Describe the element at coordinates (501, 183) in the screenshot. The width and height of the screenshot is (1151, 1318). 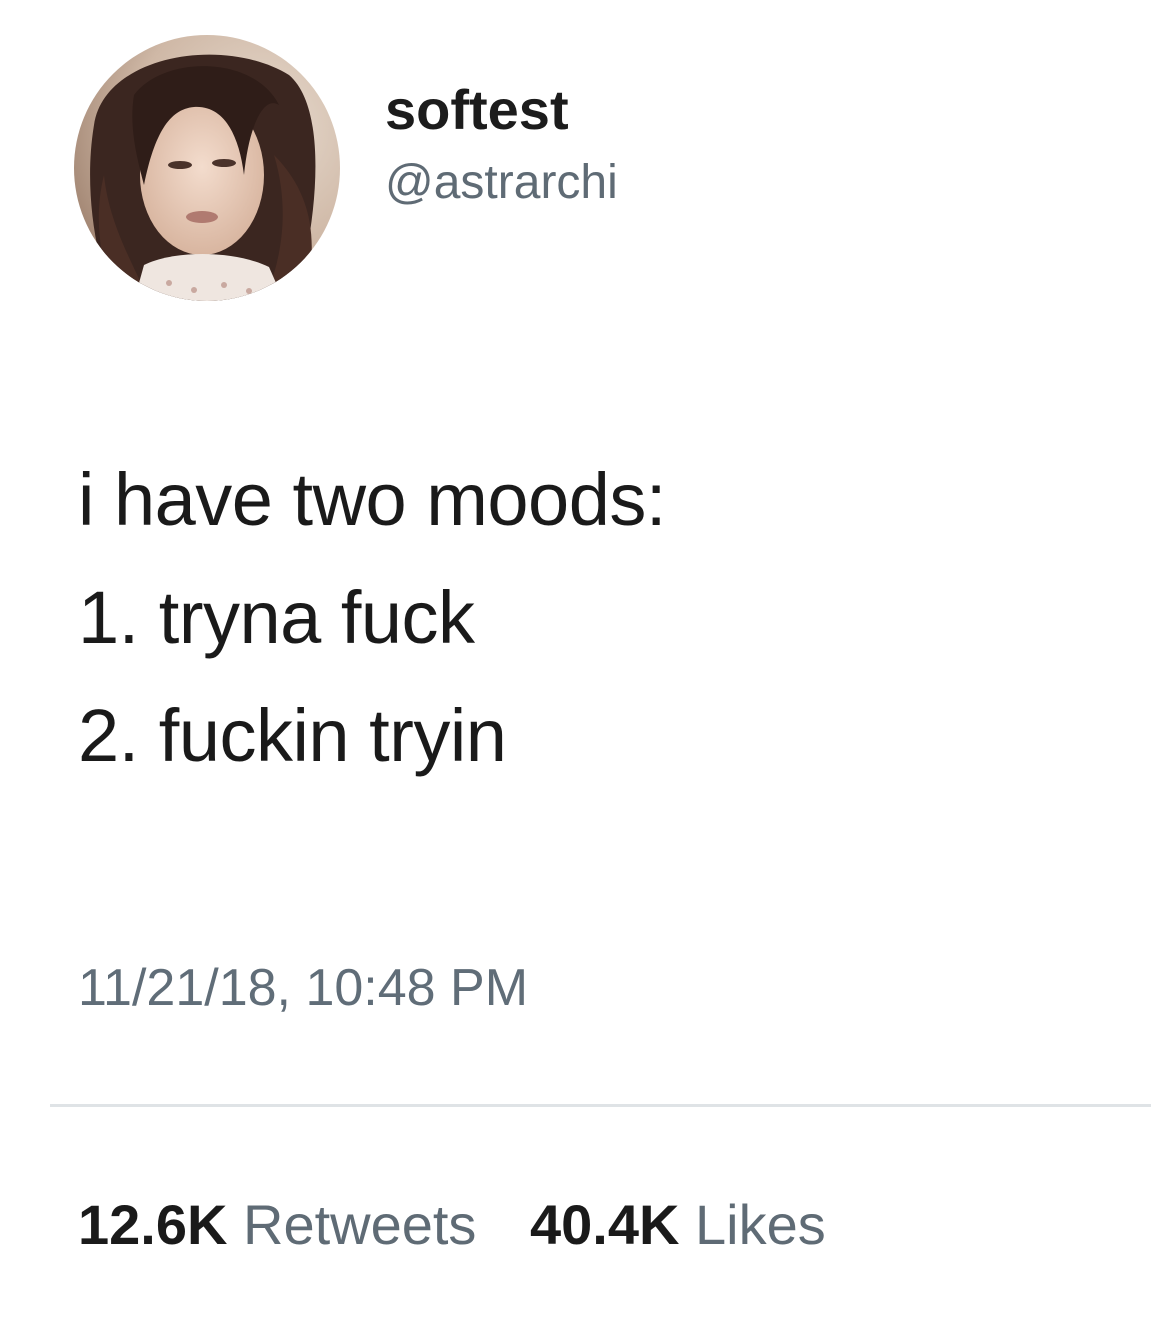
I see `user-handle: @astrarchi` at that location.